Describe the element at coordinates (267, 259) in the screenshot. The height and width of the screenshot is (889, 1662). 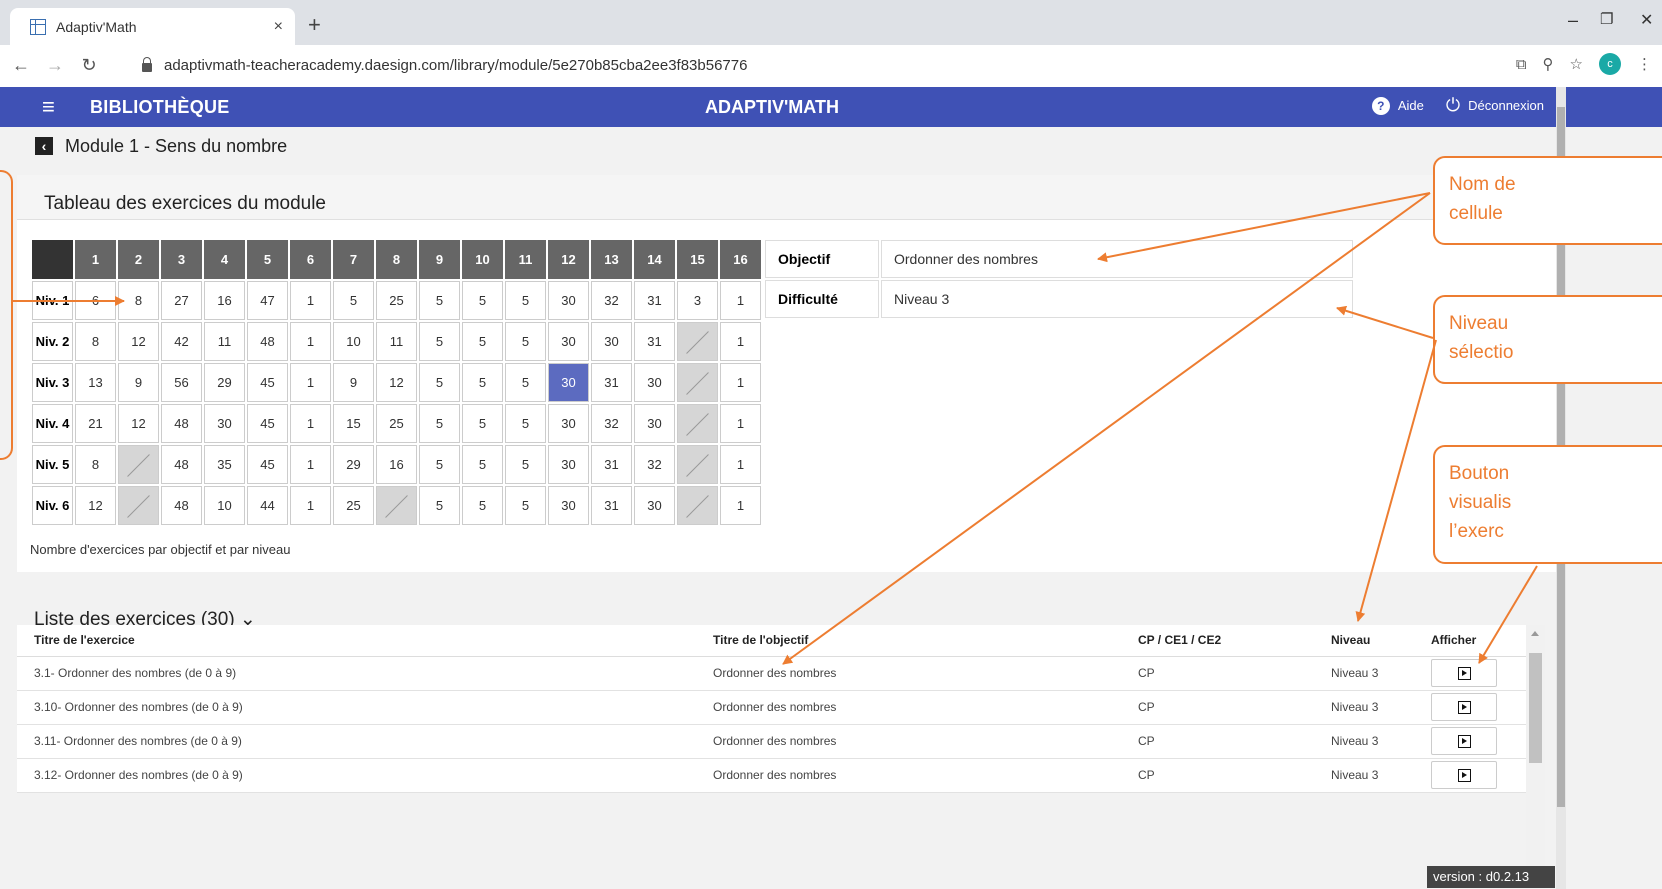
I see `grid-col-header: 5` at that location.